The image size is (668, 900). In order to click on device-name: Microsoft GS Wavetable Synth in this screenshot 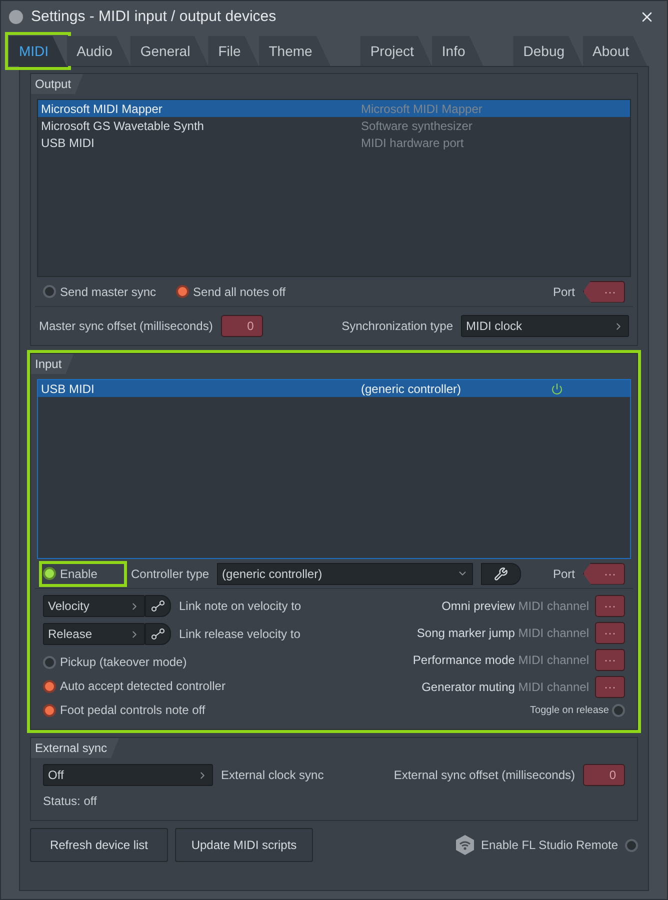, I will do `click(123, 126)`.